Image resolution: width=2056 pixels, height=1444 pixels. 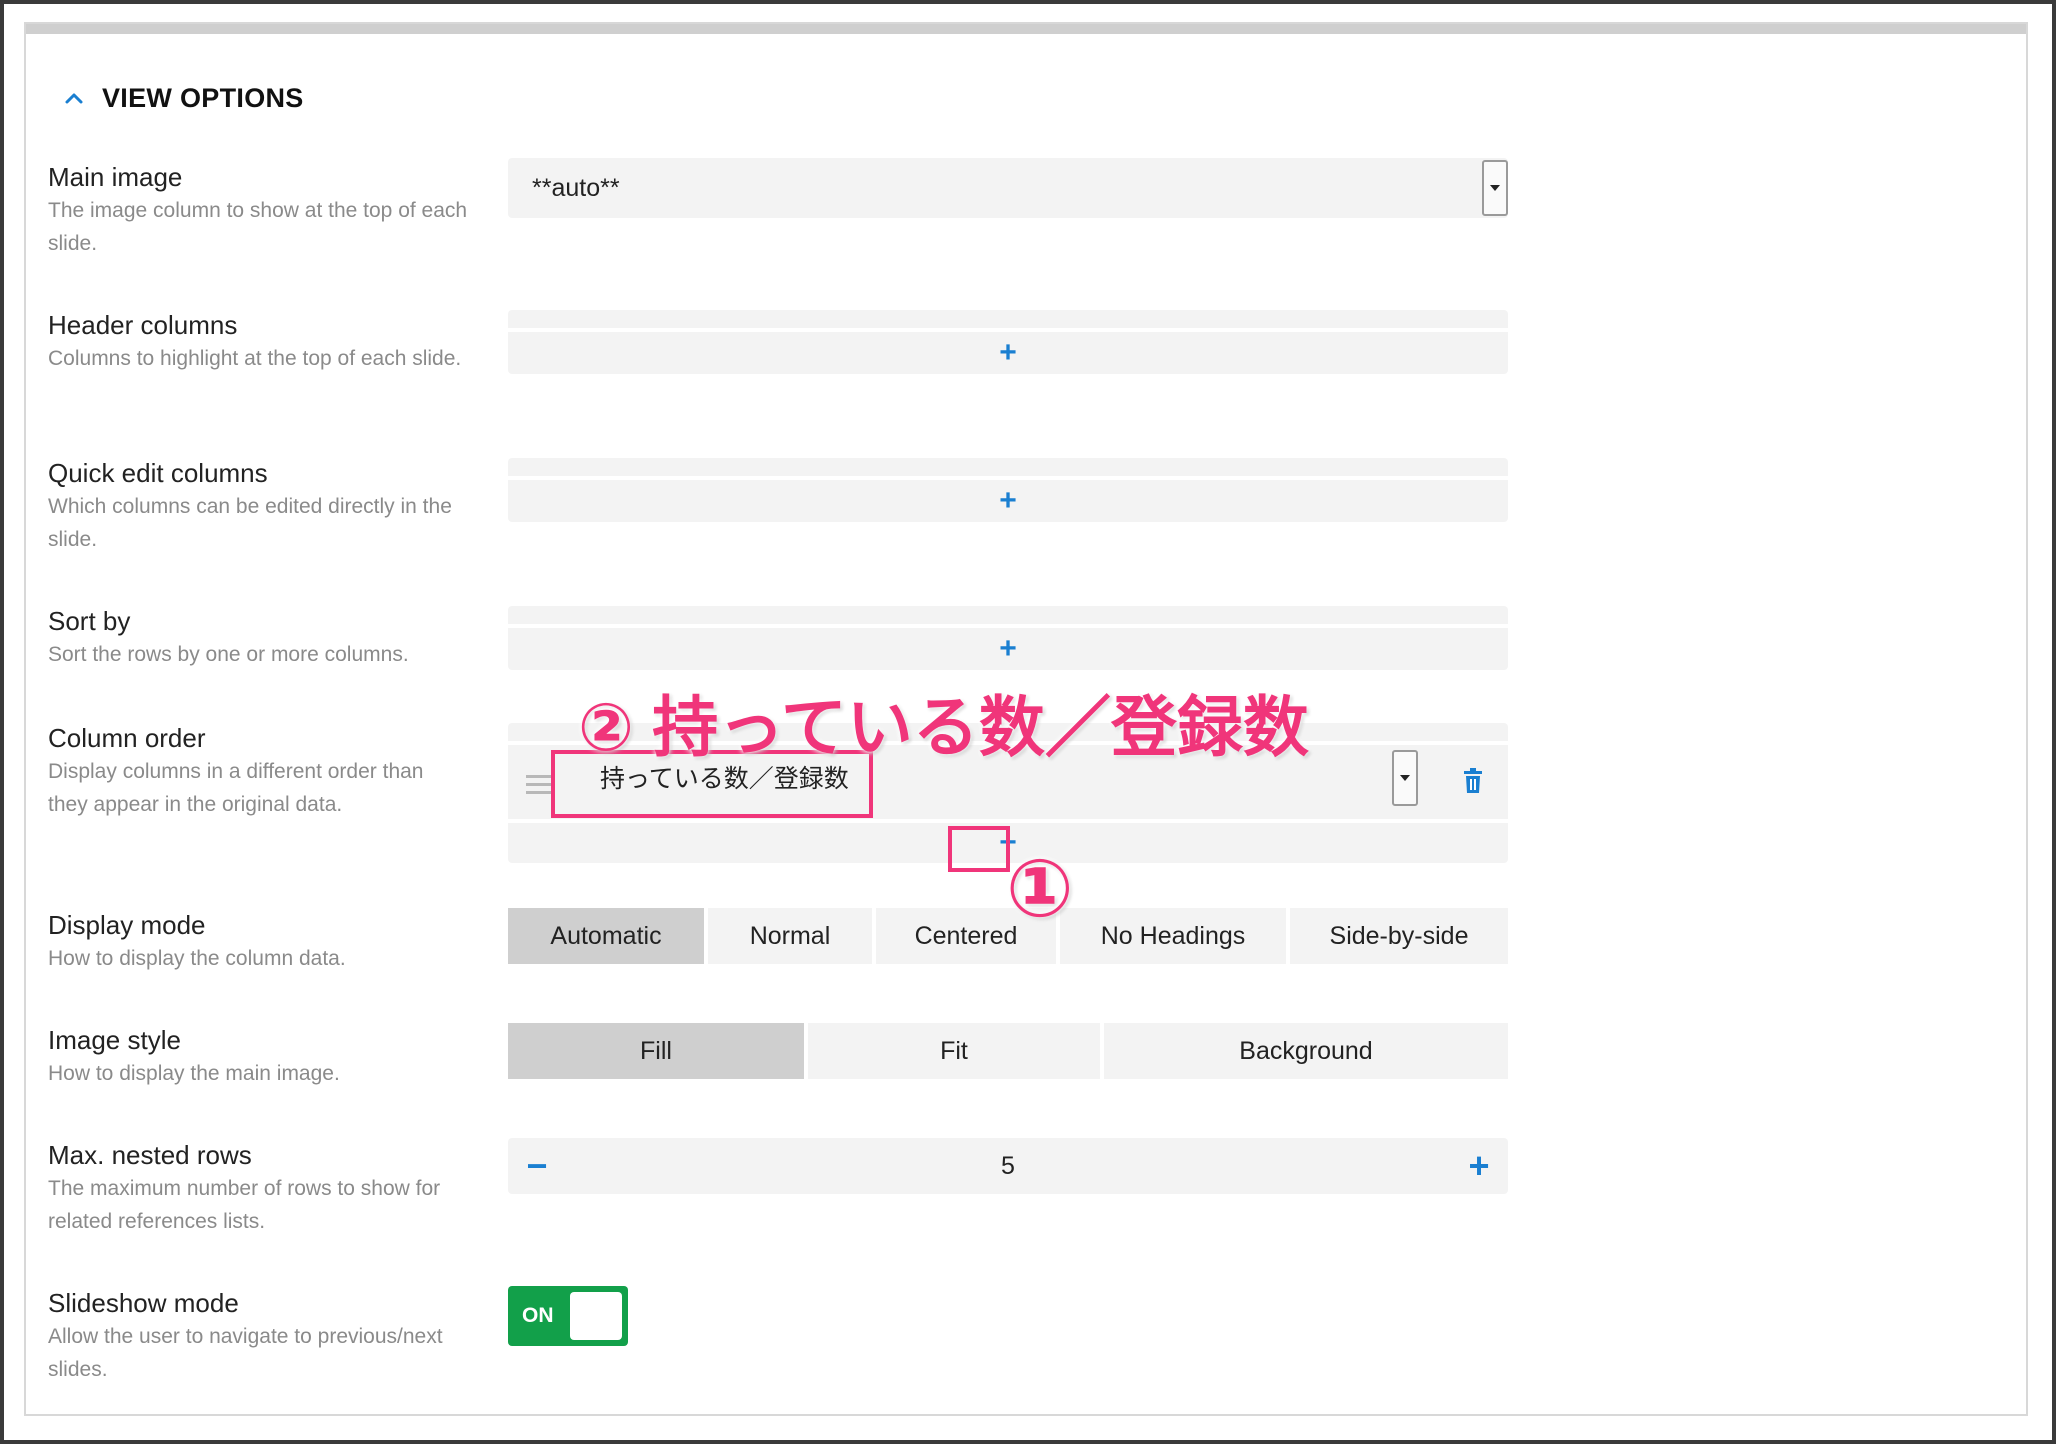 What do you see at coordinates (656, 1051) in the screenshot?
I see `image-style-fill: Fill` at bounding box center [656, 1051].